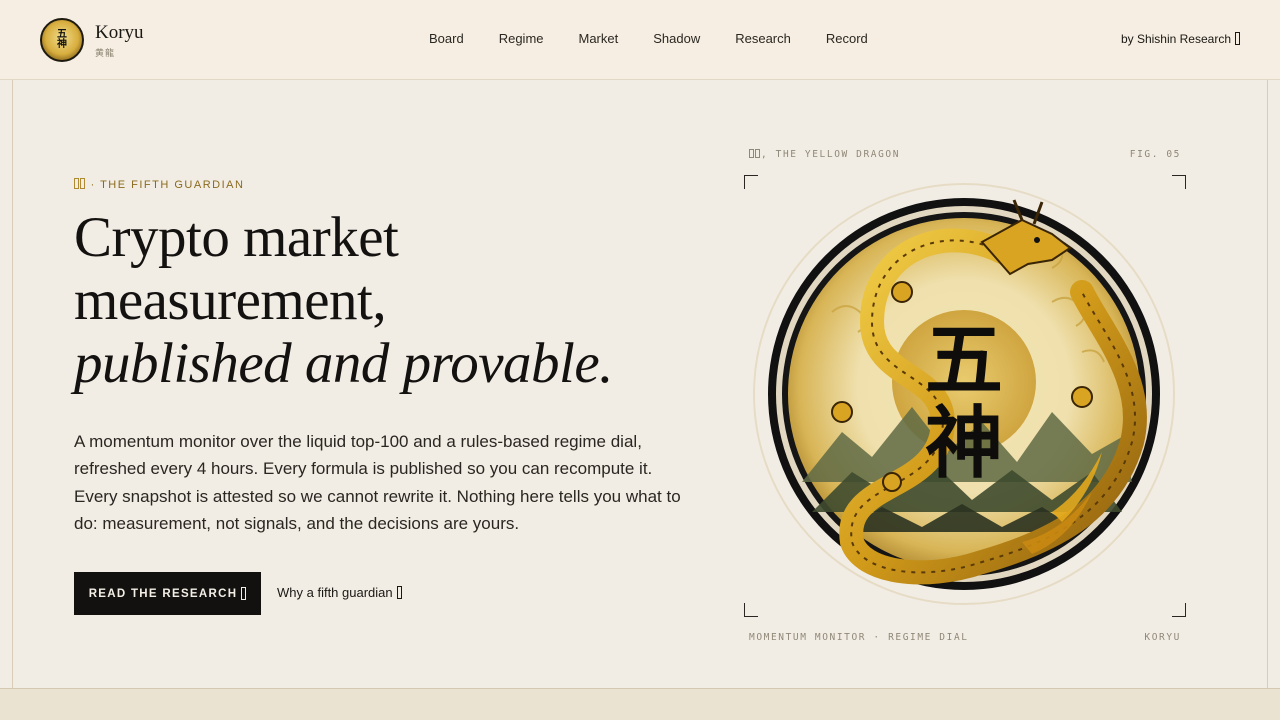  What do you see at coordinates (676, 39) in the screenshot?
I see `nav-shadow: Shadow` at bounding box center [676, 39].